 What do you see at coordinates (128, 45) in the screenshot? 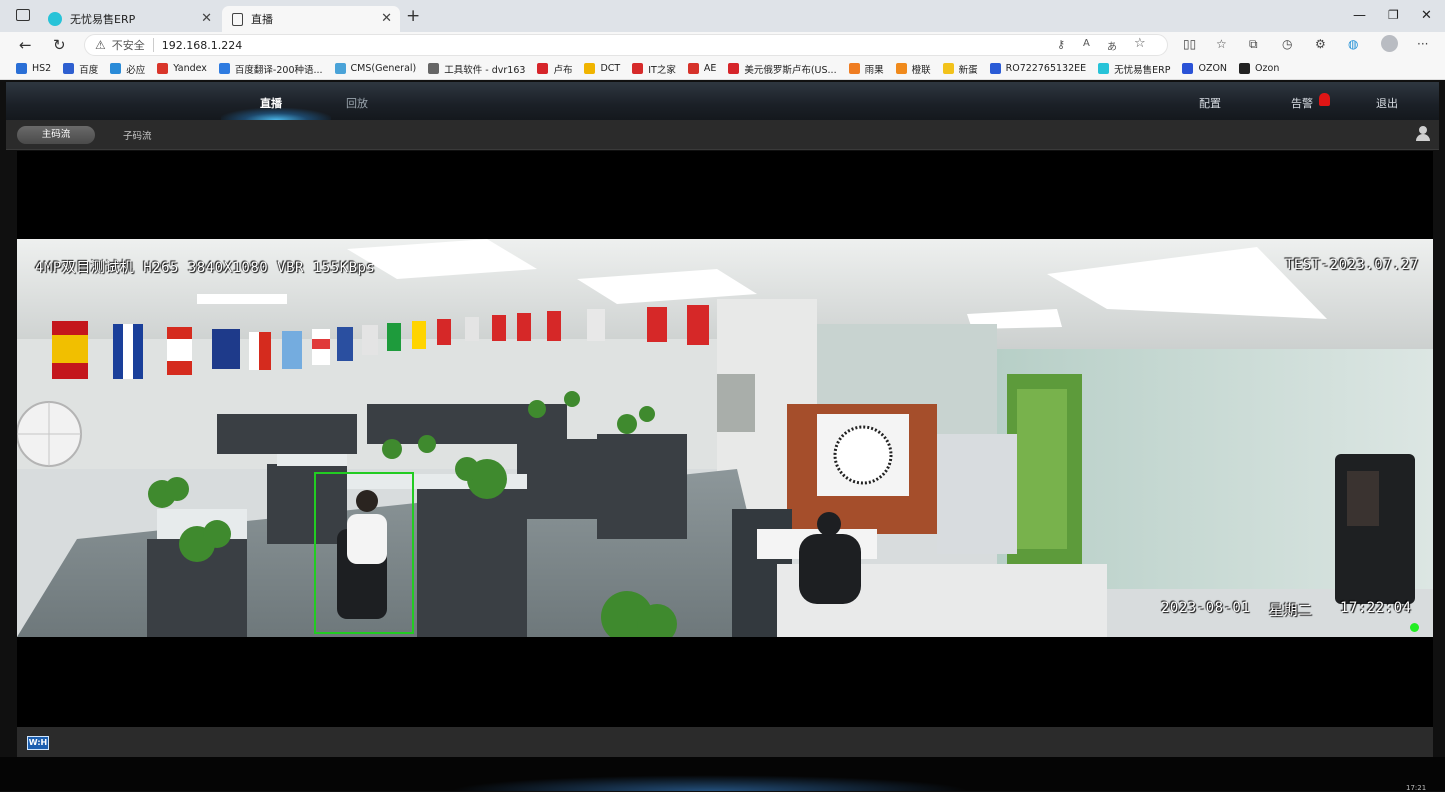
I see `security-label: 不安全` at bounding box center [128, 45].